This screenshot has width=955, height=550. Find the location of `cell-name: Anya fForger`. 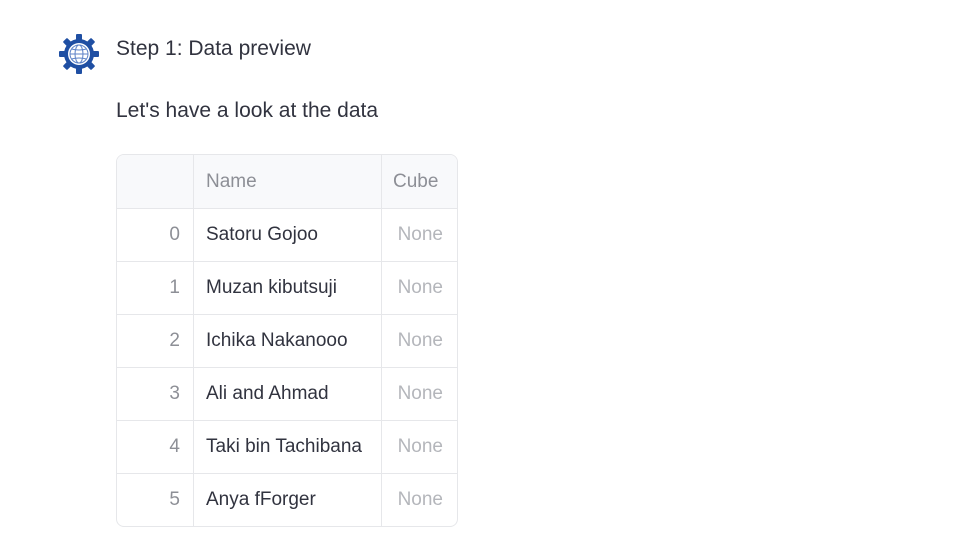

cell-name: Anya fForger is located at coordinates (287, 499).